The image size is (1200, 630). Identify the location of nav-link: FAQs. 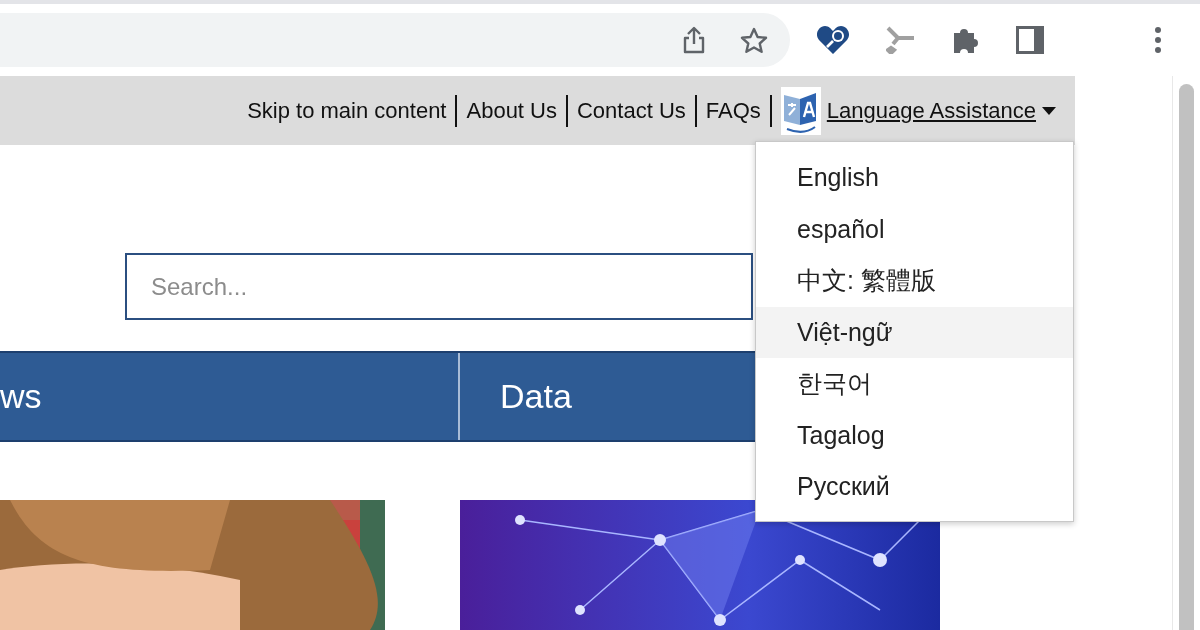
(734, 110).